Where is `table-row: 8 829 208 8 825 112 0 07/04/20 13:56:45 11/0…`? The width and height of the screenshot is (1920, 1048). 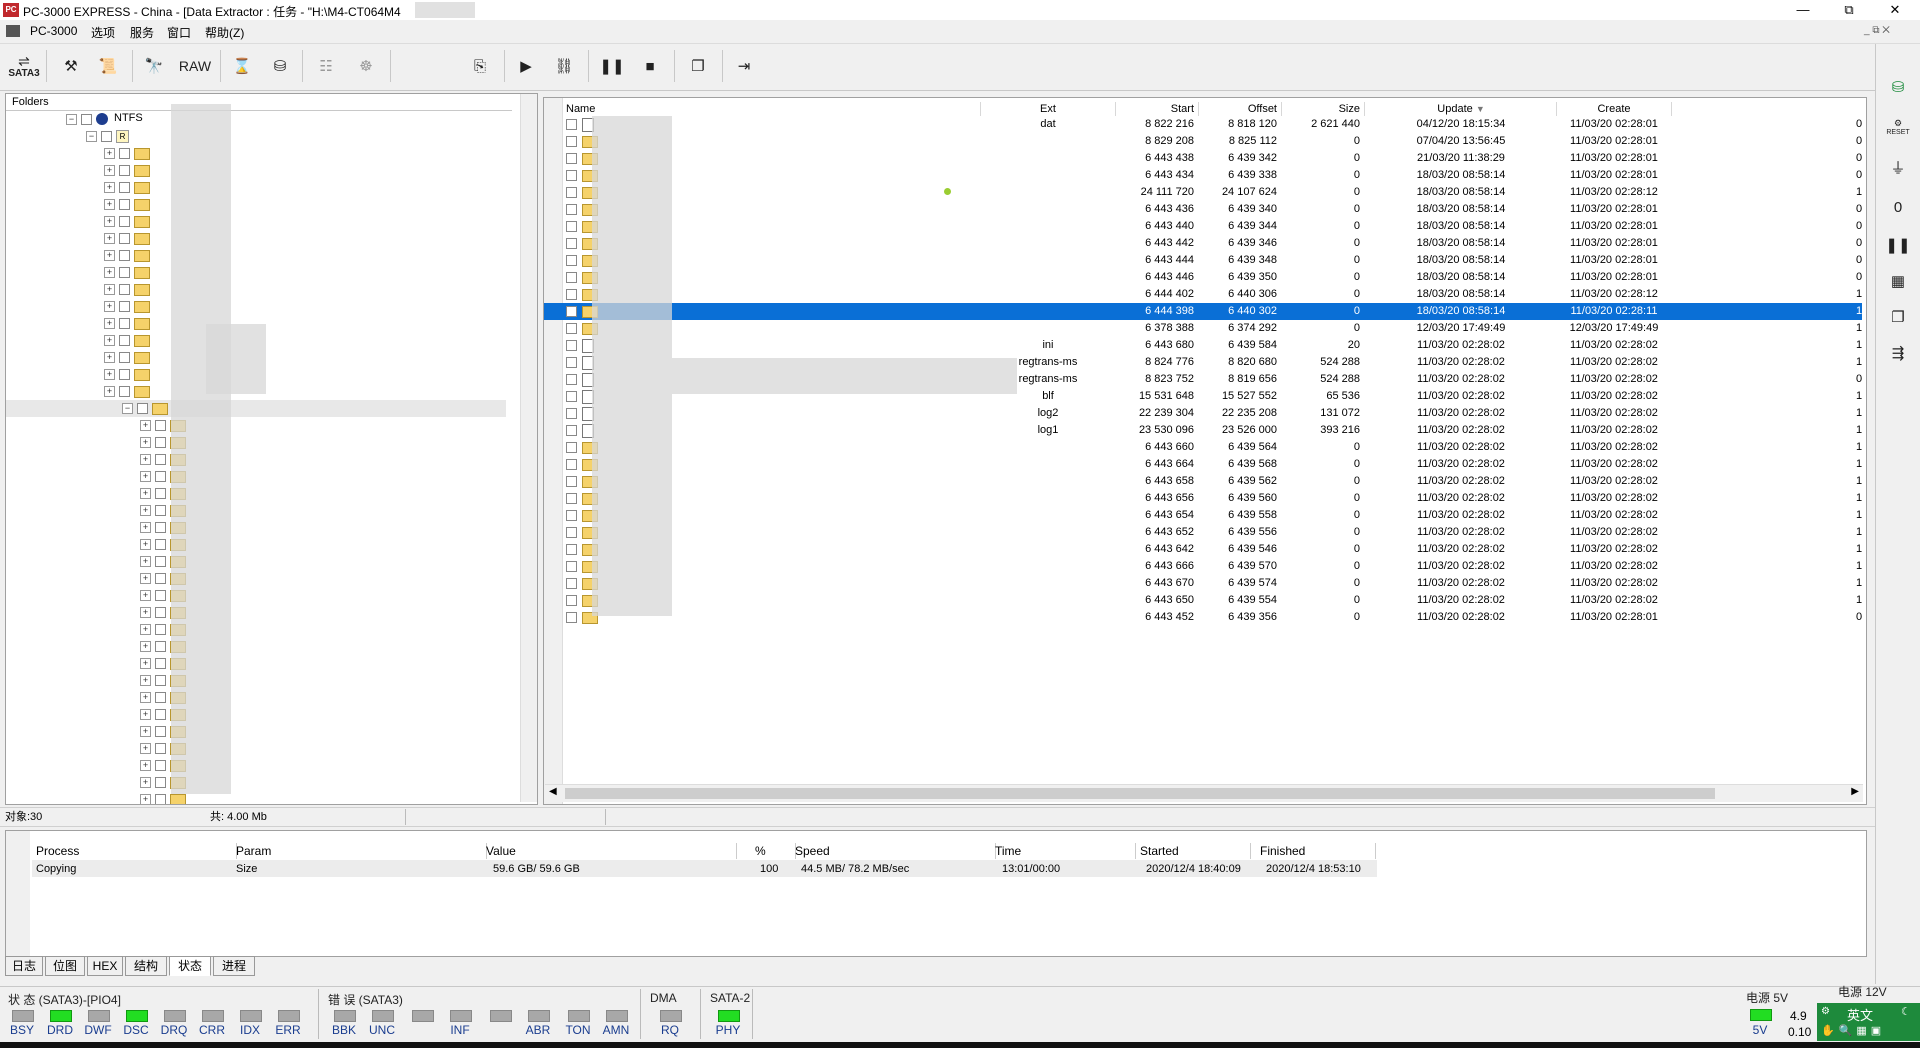
table-row: 8 829 208 8 825 112 0 07/04/20 13:56:45 11/0… is located at coordinates (1203, 141).